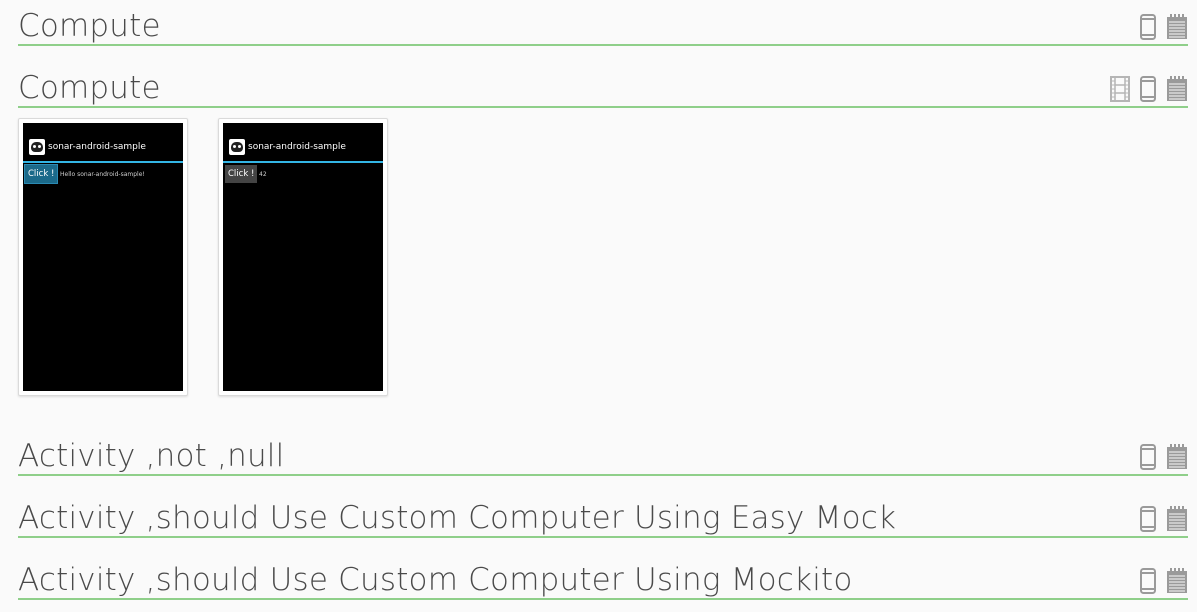  I want to click on result-message: Hello sonar-android-sample!, so click(102, 174).